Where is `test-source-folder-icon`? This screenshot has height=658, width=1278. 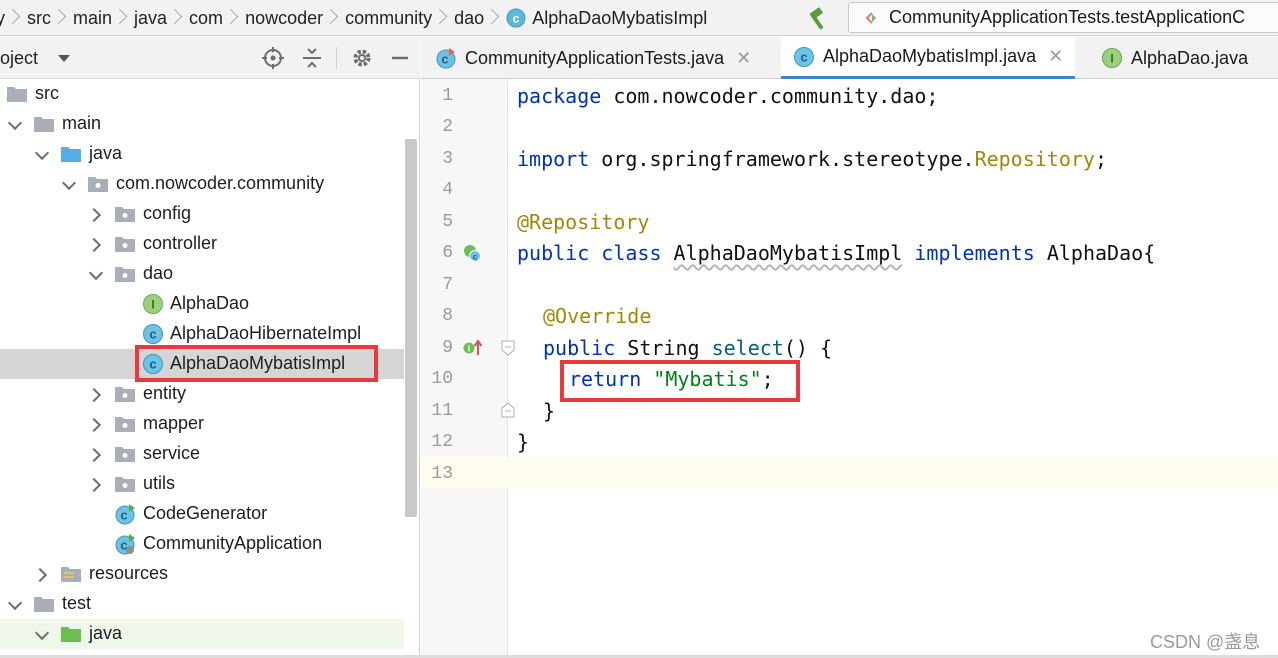 test-source-folder-icon is located at coordinates (71, 634).